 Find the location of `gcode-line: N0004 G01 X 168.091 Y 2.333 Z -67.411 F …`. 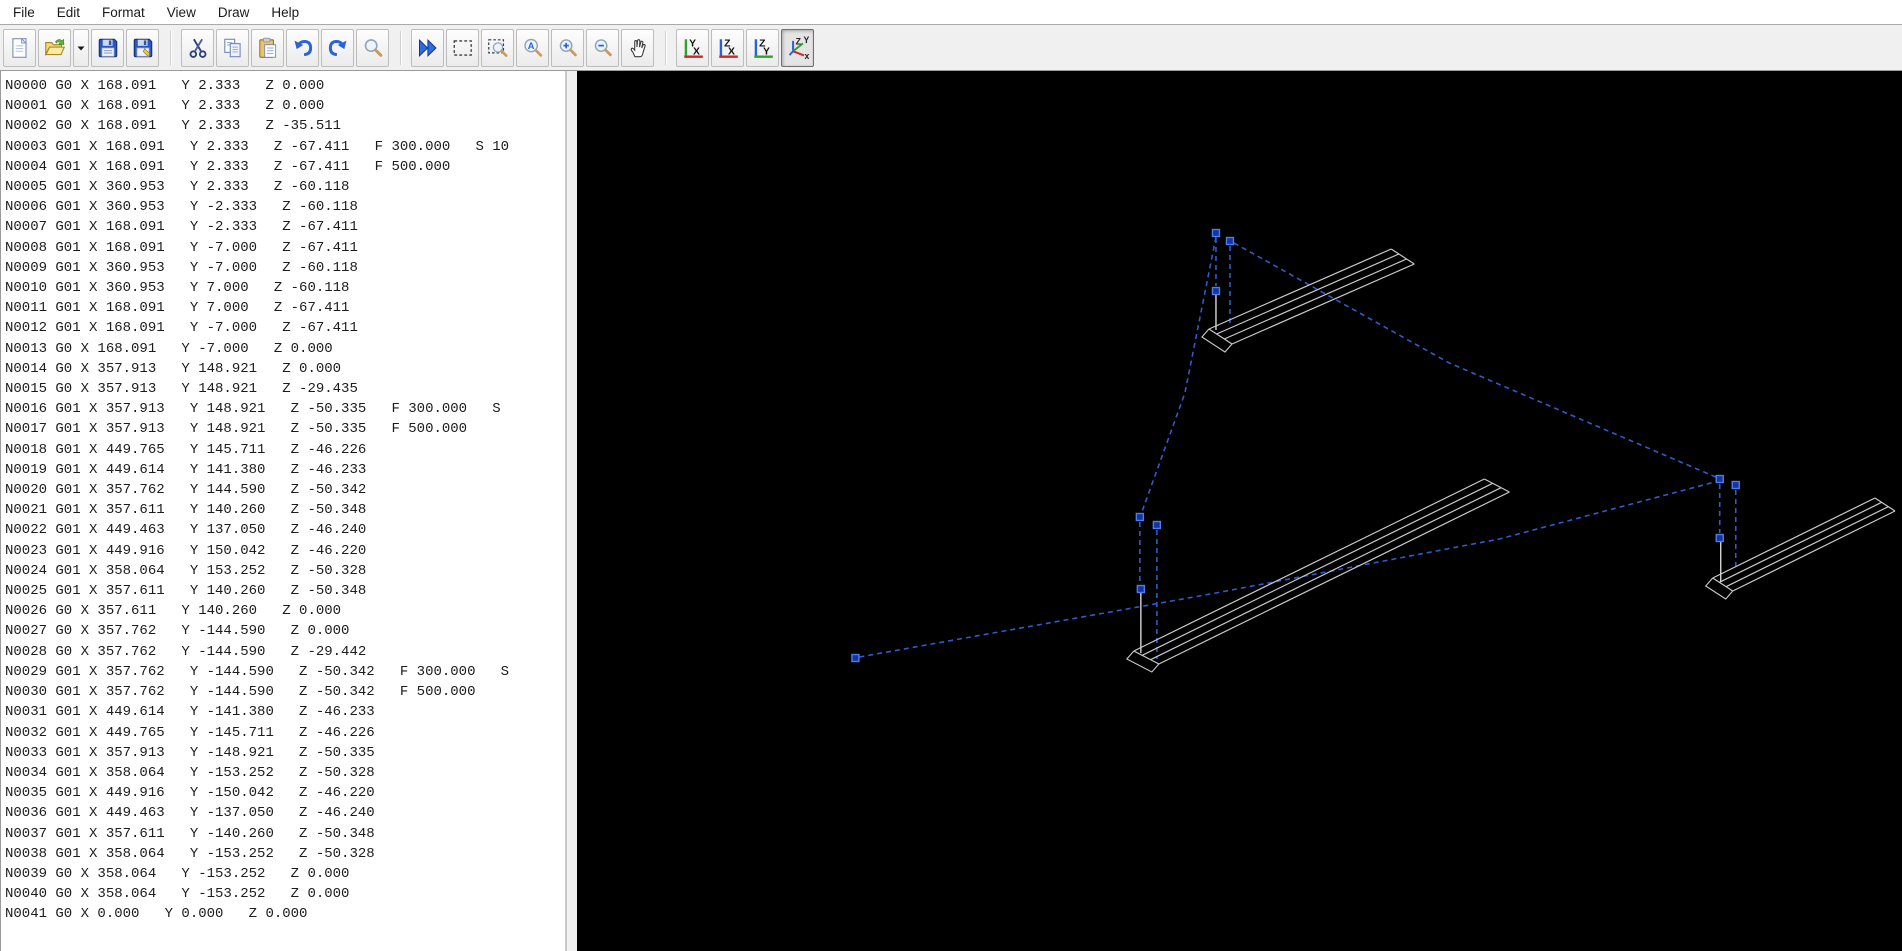

gcode-line: N0004 G01 X 168.091 Y 2.333 Z -67.411 F … is located at coordinates (228, 166).